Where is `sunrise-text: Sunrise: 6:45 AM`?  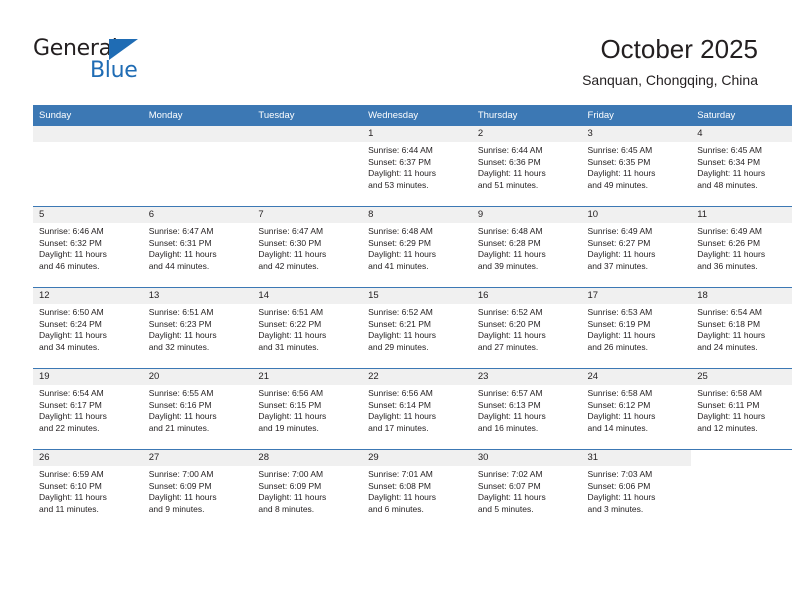
sunrise-text: Sunrise: 6:45 AM is located at coordinates (620, 150).